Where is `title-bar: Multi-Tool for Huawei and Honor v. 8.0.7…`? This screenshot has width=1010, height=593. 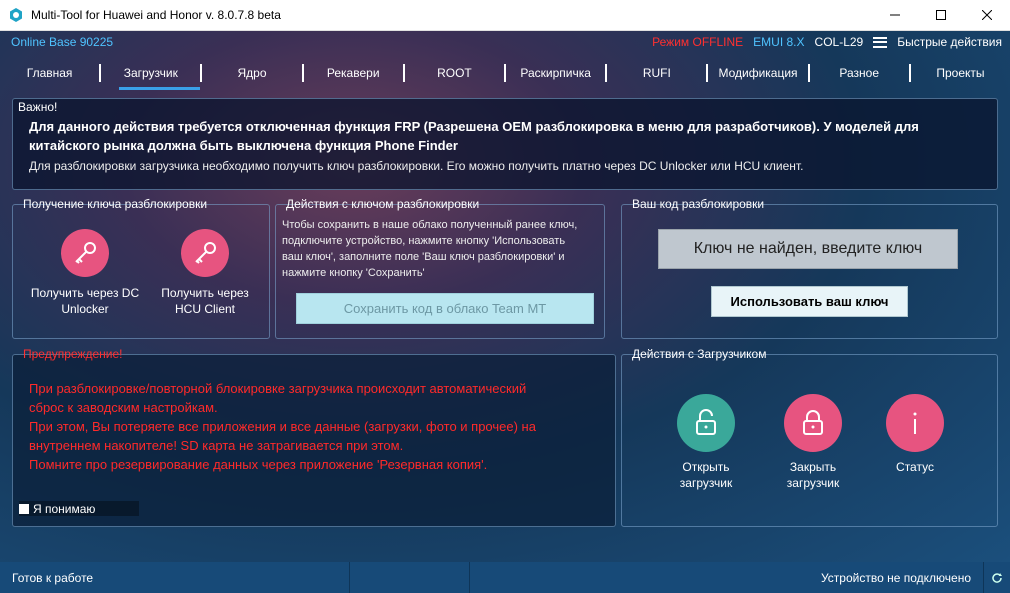
title-bar: Multi-Tool for Huawei and Honor v. 8.0.7… is located at coordinates (505, 15).